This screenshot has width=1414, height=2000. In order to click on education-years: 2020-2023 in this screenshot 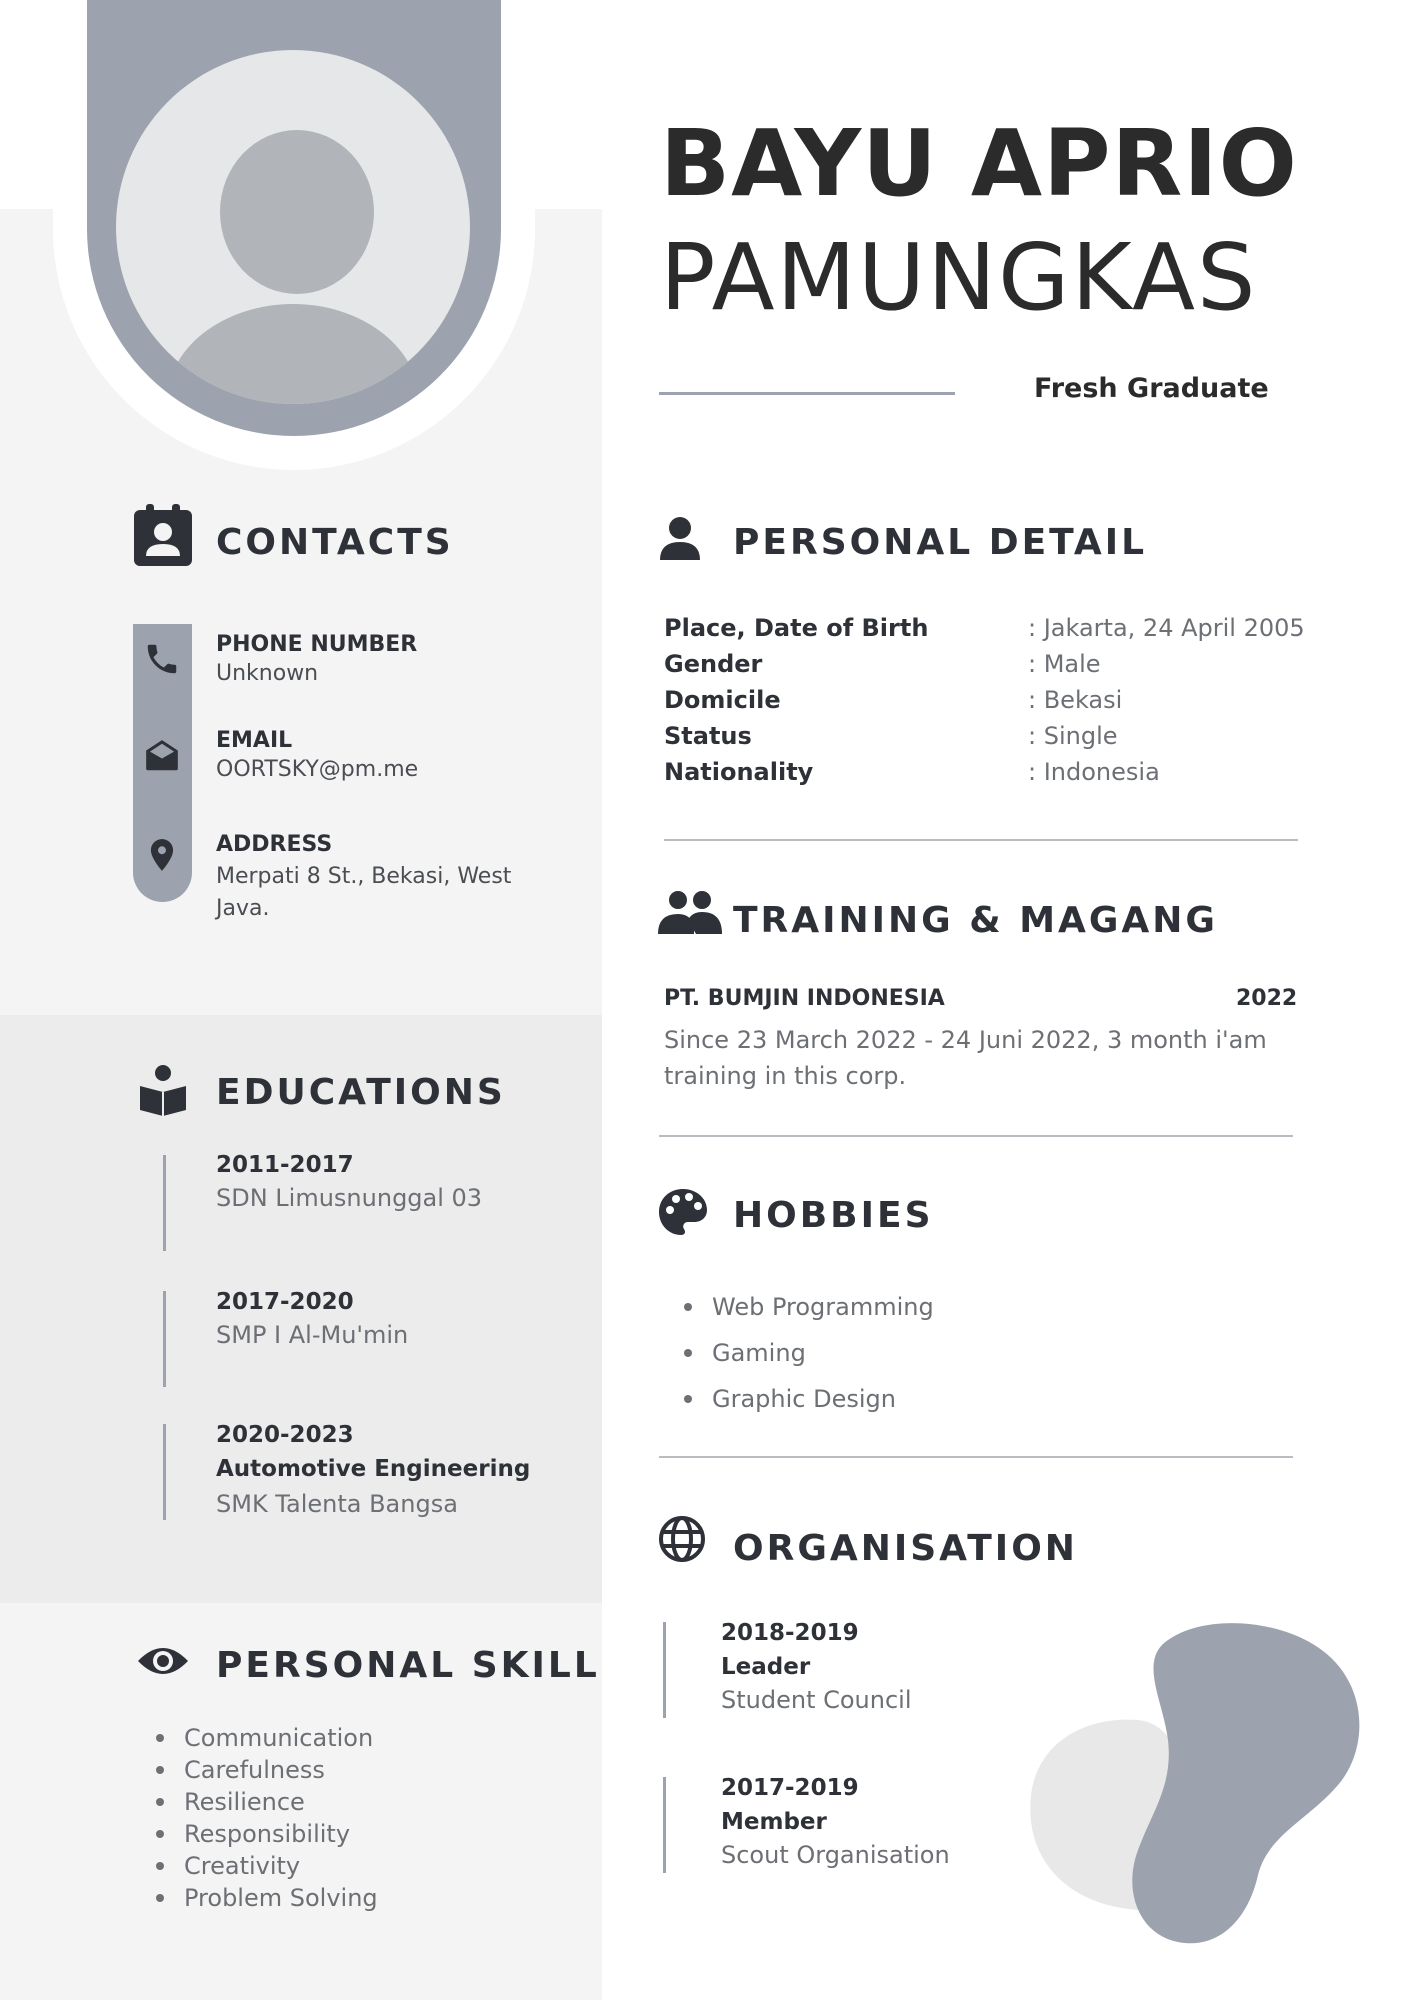, I will do `click(285, 1435)`.